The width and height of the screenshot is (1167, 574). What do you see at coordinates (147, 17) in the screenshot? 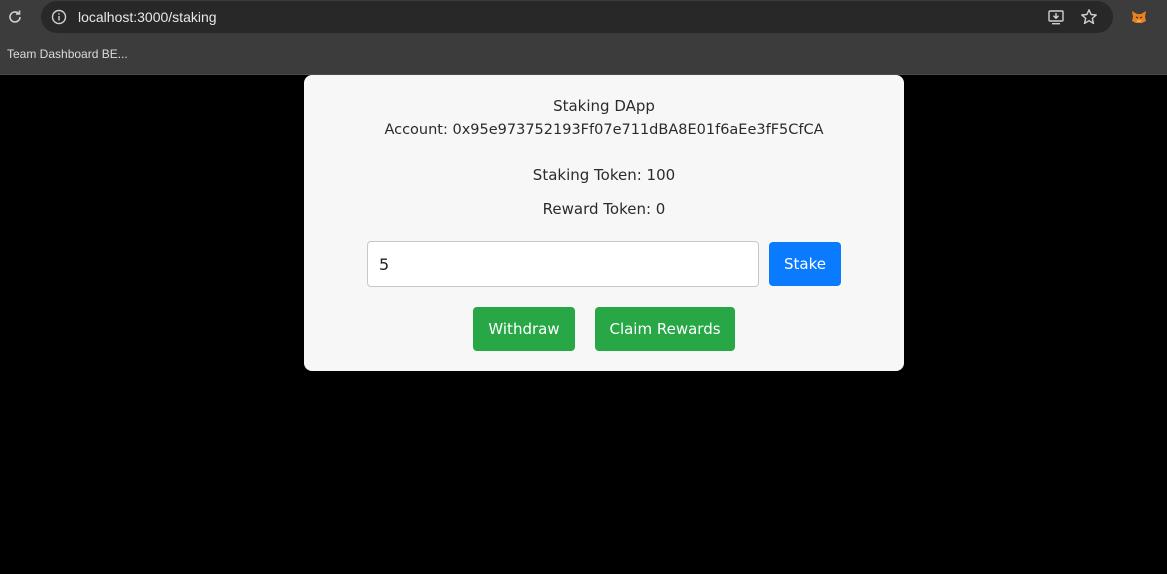
I see `url-text: localhost:3000/staking` at bounding box center [147, 17].